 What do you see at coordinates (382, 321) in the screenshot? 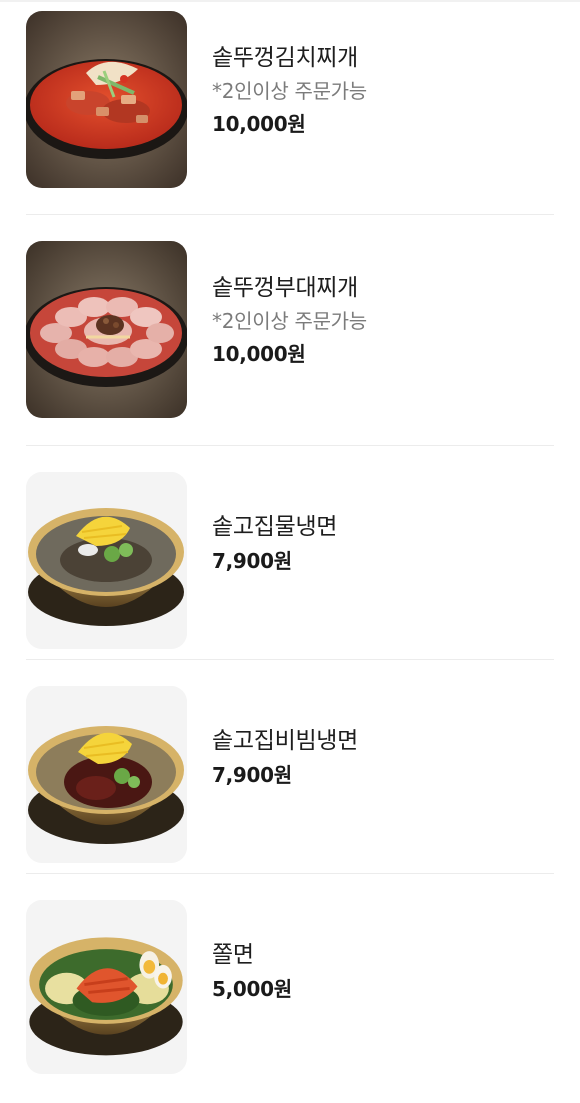
I see `menu-item-info: 솥뚜껑부대찌개 *2인이상 주문가능 10,000원` at bounding box center [382, 321].